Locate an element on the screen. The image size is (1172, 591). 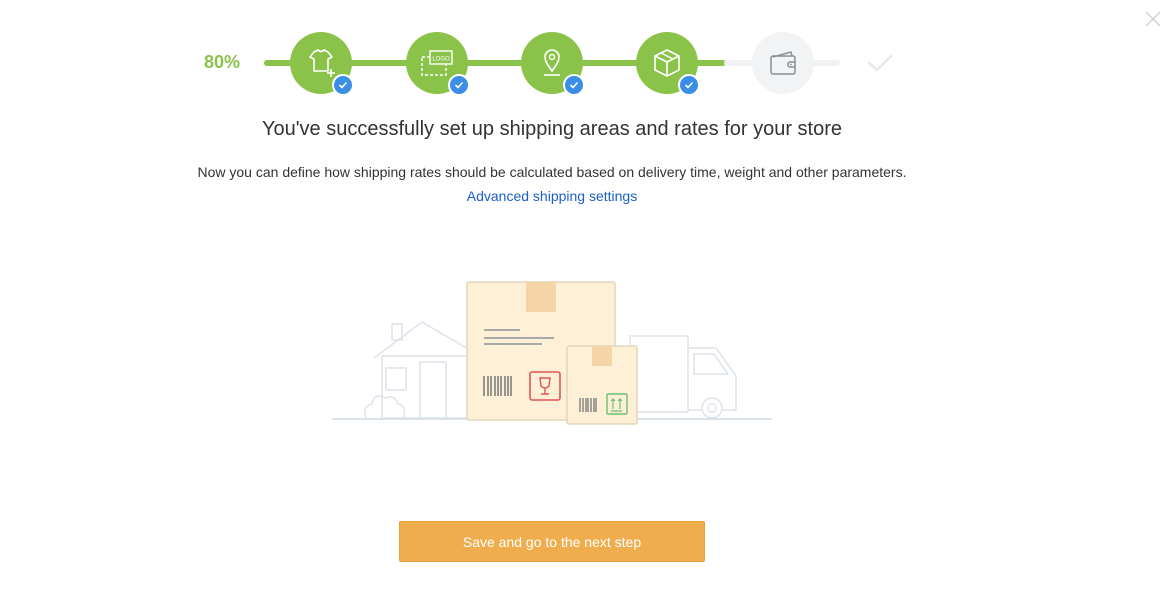
close-icon is located at coordinates (1153, 19).